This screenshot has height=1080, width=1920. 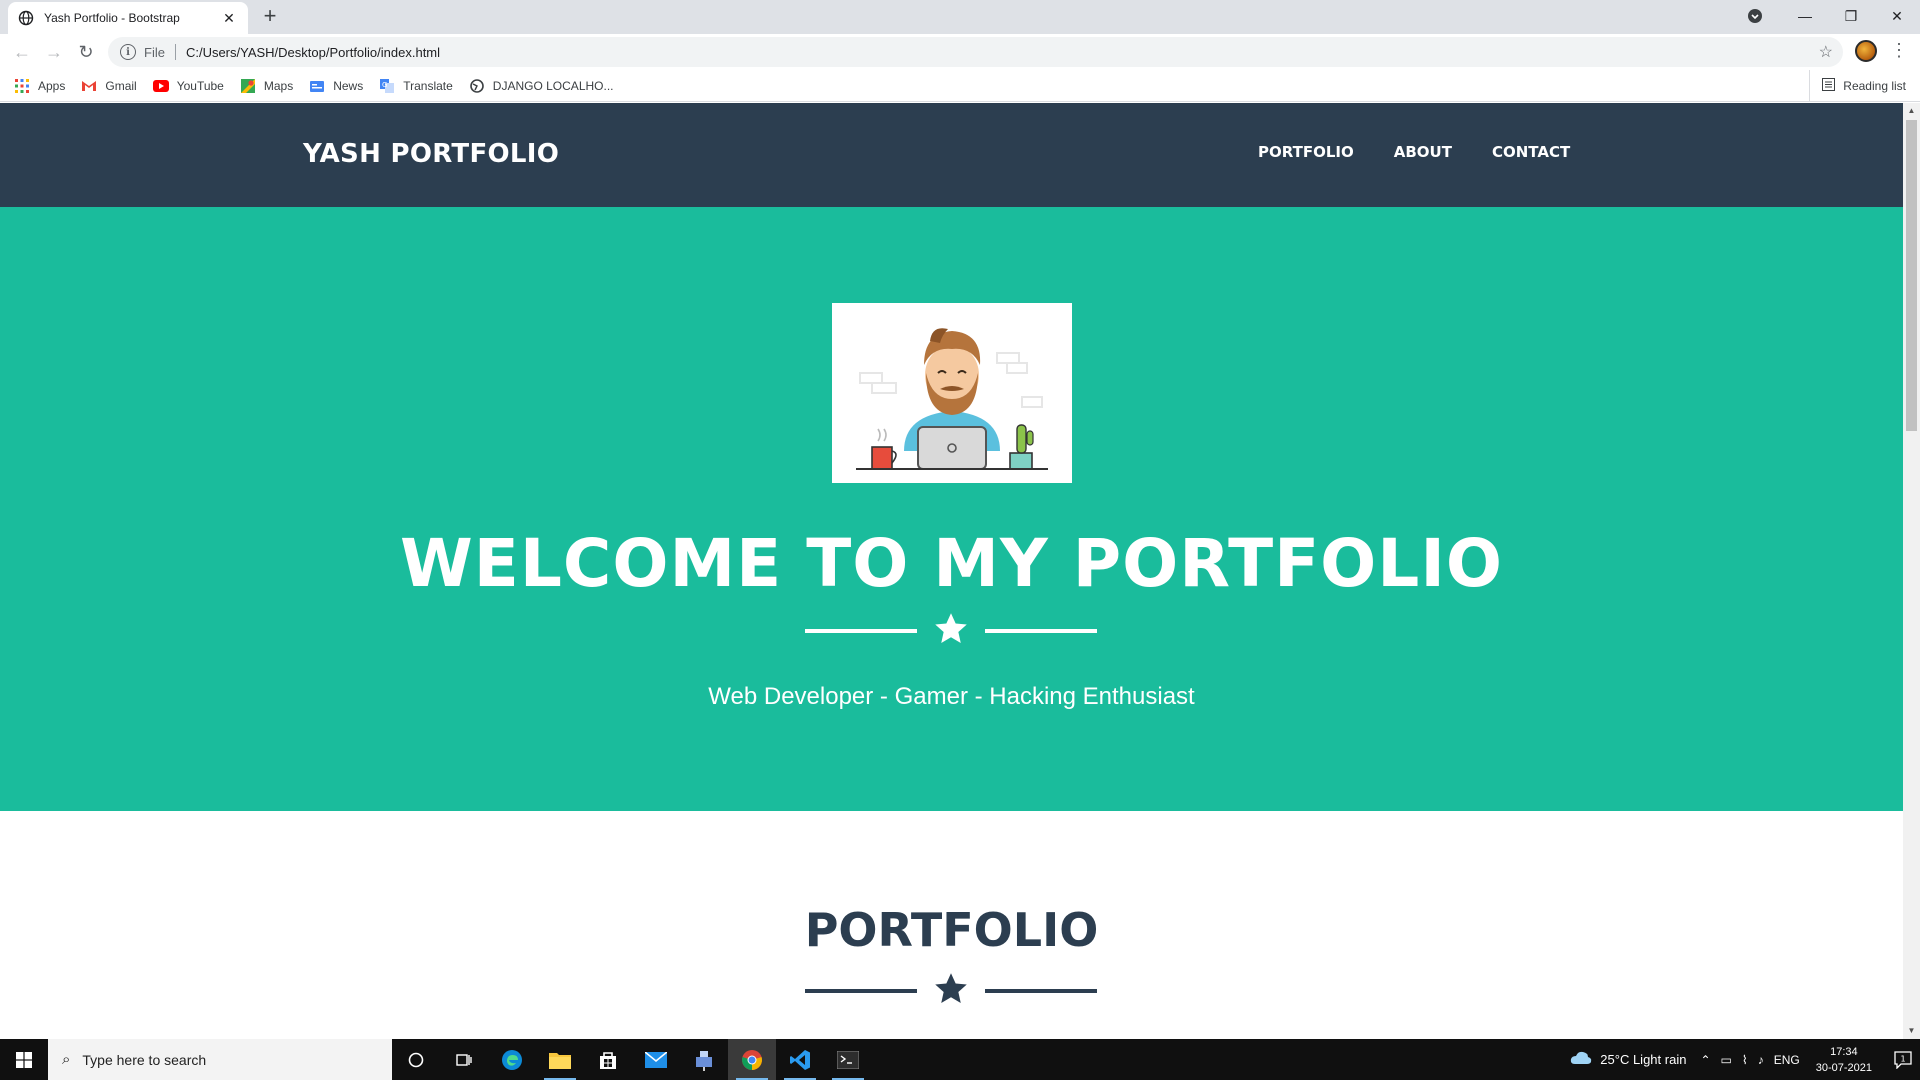 What do you see at coordinates (848, 1059) in the screenshot?
I see `terminal-icon` at bounding box center [848, 1059].